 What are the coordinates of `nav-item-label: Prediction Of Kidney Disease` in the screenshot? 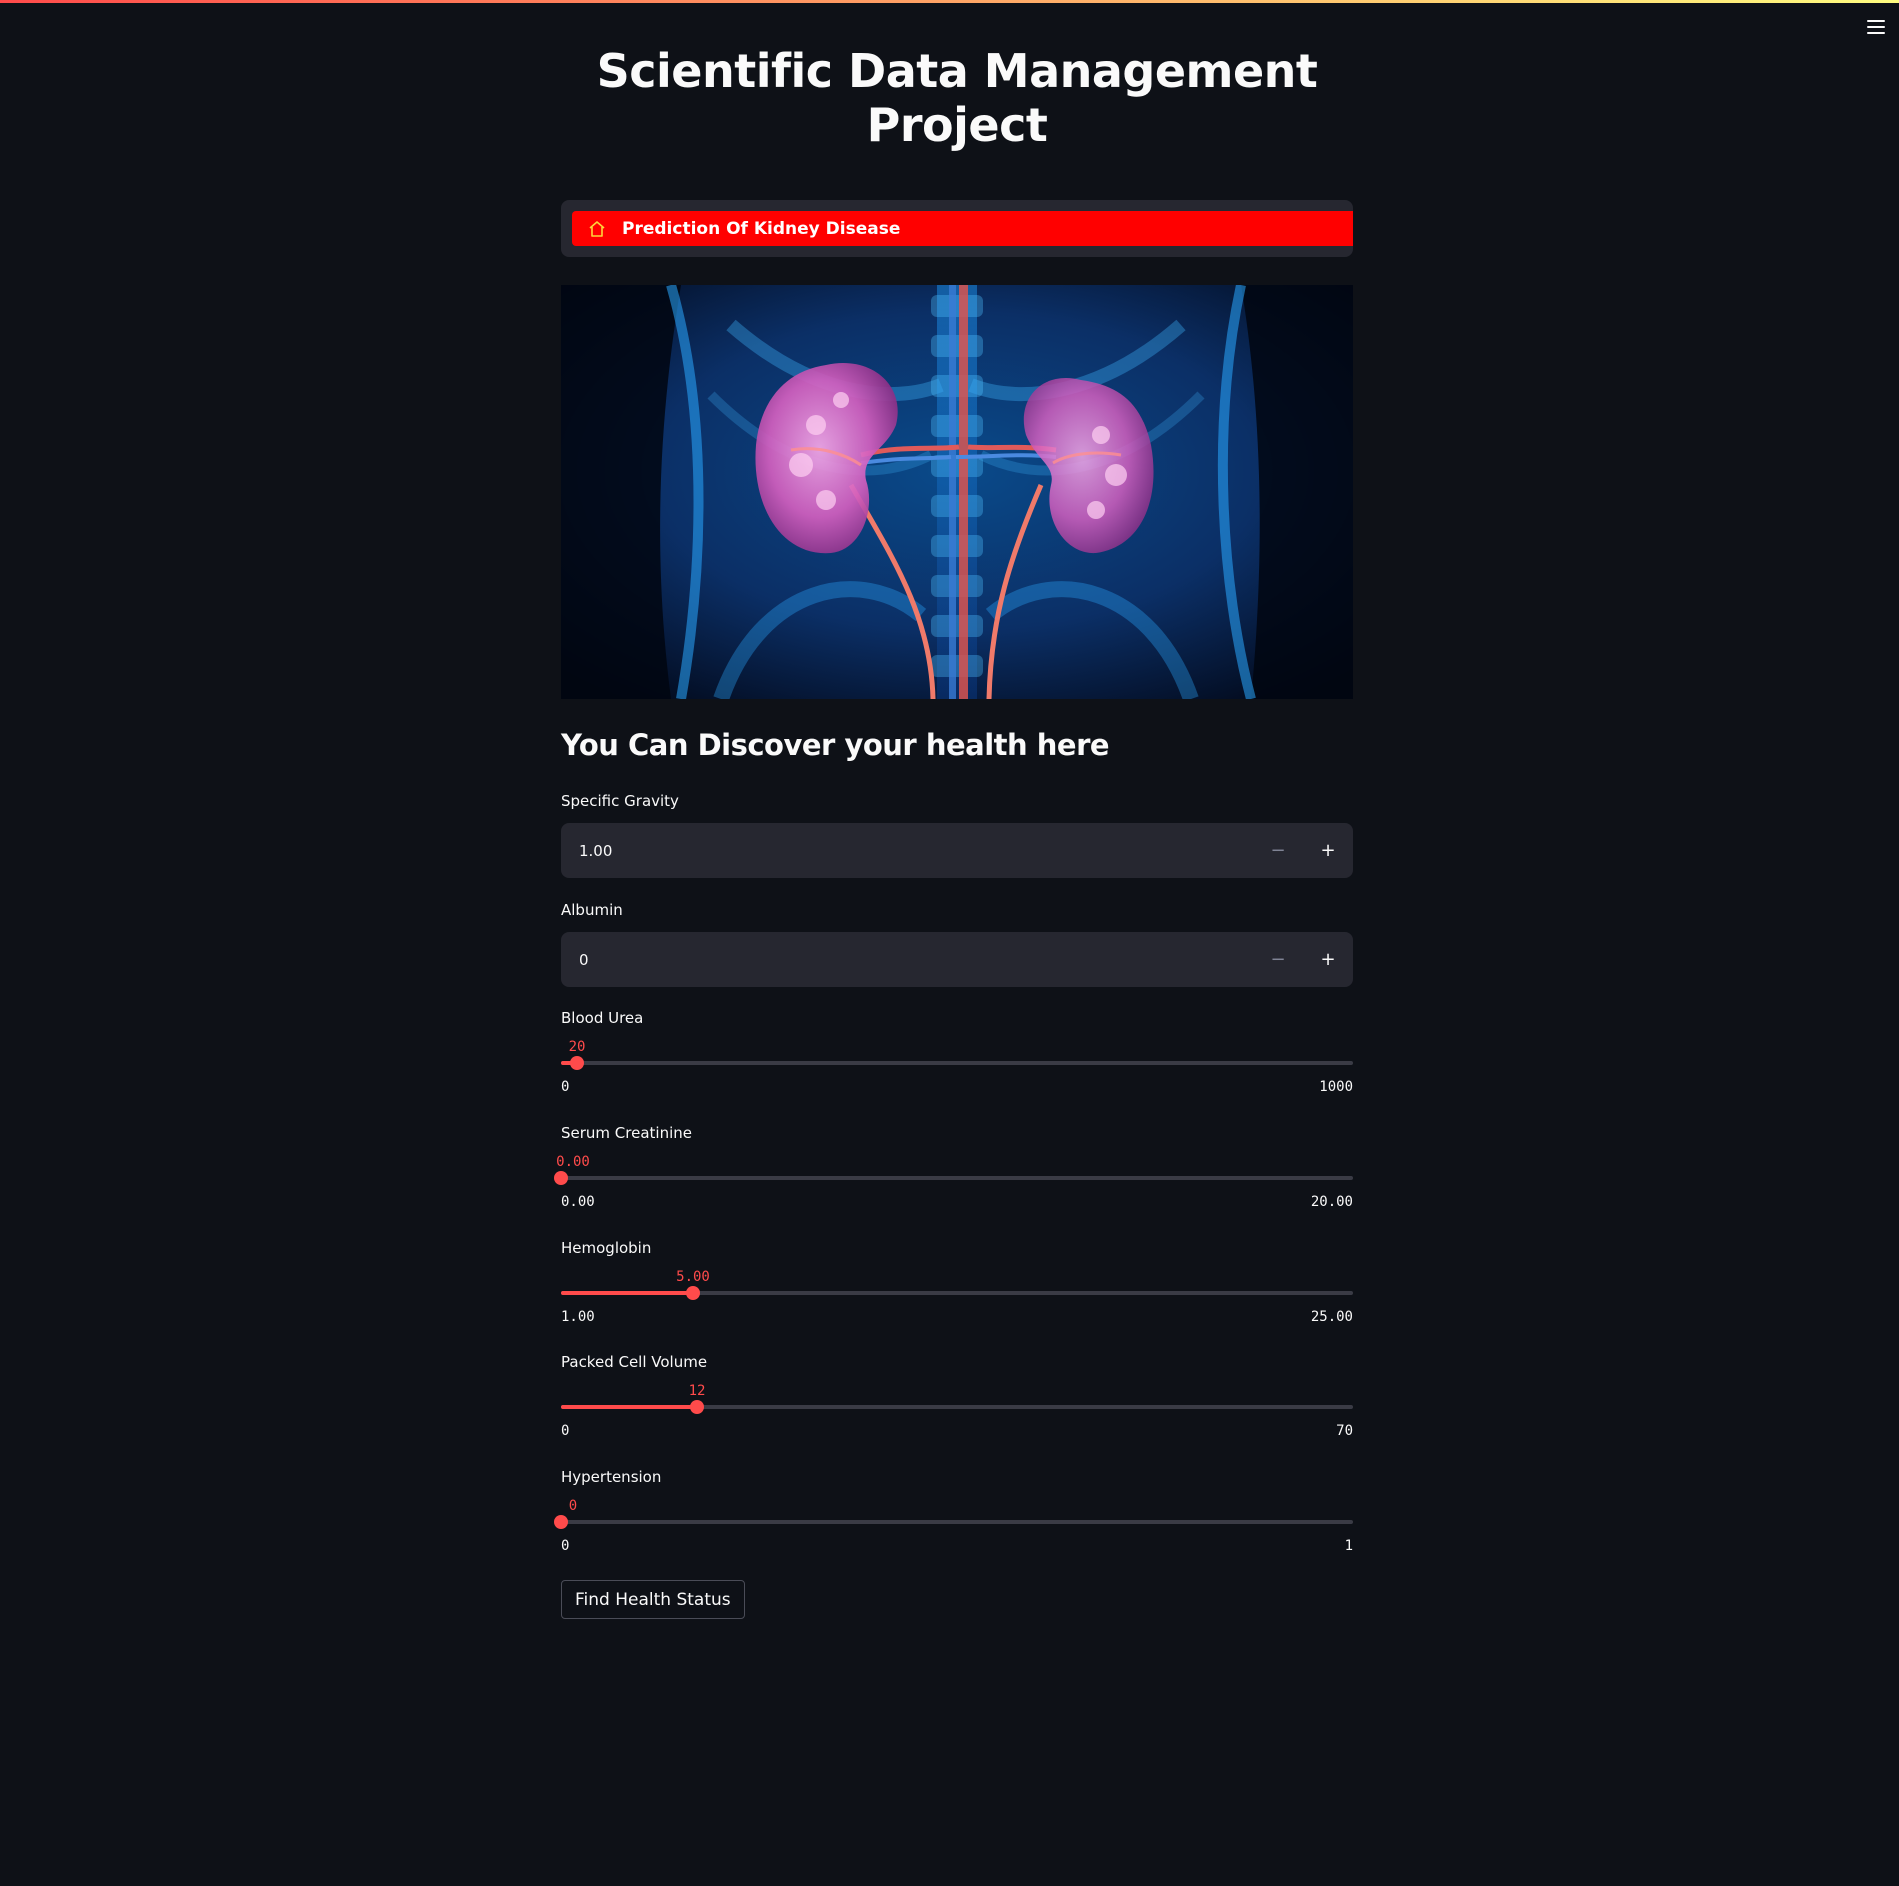 It's located at (761, 228).